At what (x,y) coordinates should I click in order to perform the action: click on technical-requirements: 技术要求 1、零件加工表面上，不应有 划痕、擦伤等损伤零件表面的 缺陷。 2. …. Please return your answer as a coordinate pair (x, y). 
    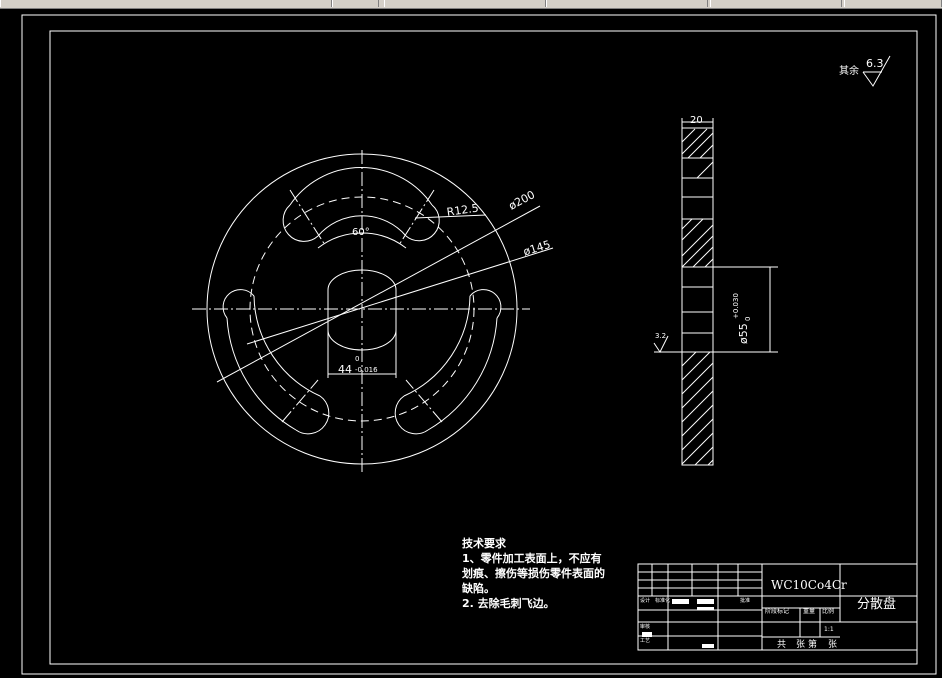
    Looking at the image, I should click on (533, 573).